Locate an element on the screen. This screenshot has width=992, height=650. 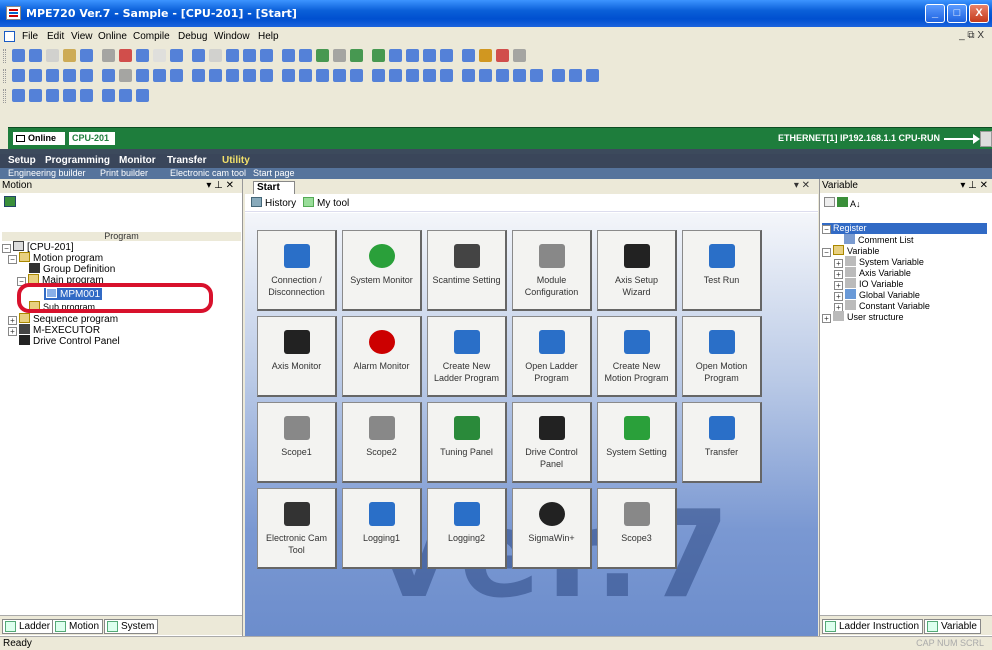
close-button: X is located at coordinates (979, 13).